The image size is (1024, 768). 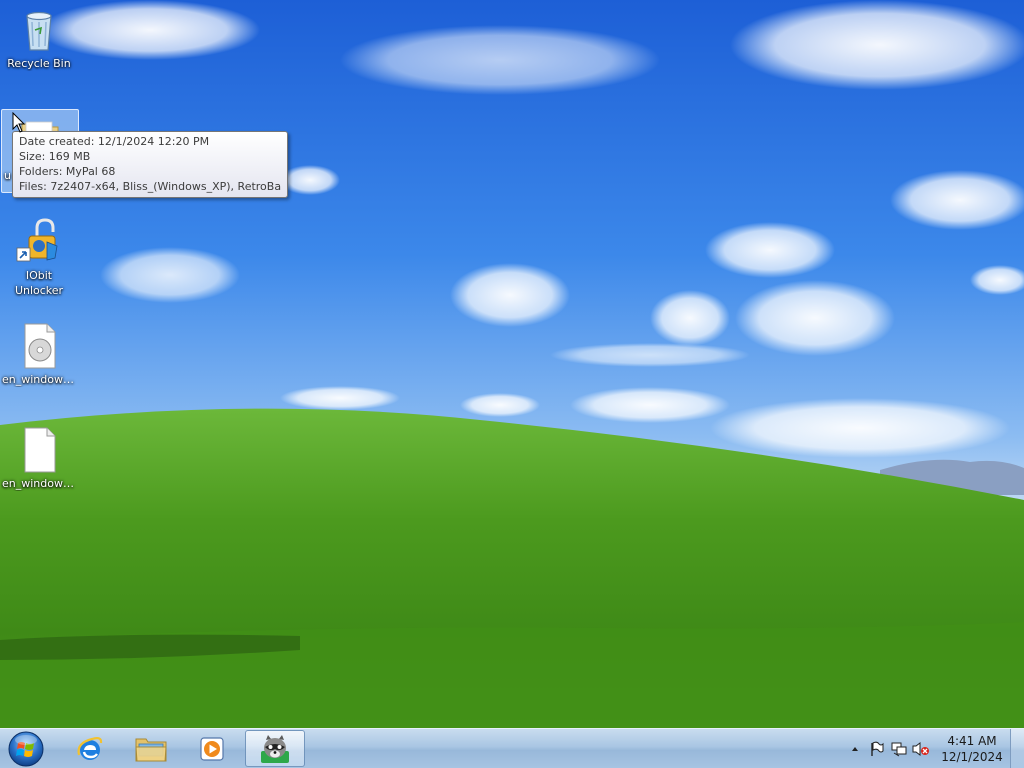 What do you see at coordinates (40, 346) in the screenshot?
I see `disc-image-icon` at bounding box center [40, 346].